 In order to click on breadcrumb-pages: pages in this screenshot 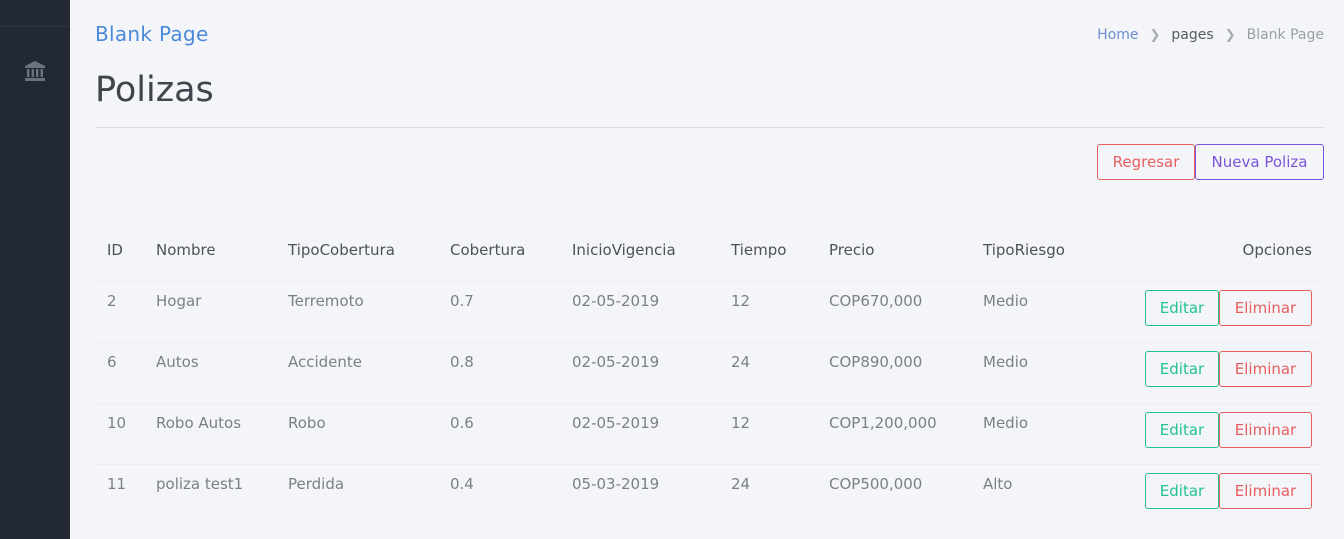, I will do `click(1192, 35)`.